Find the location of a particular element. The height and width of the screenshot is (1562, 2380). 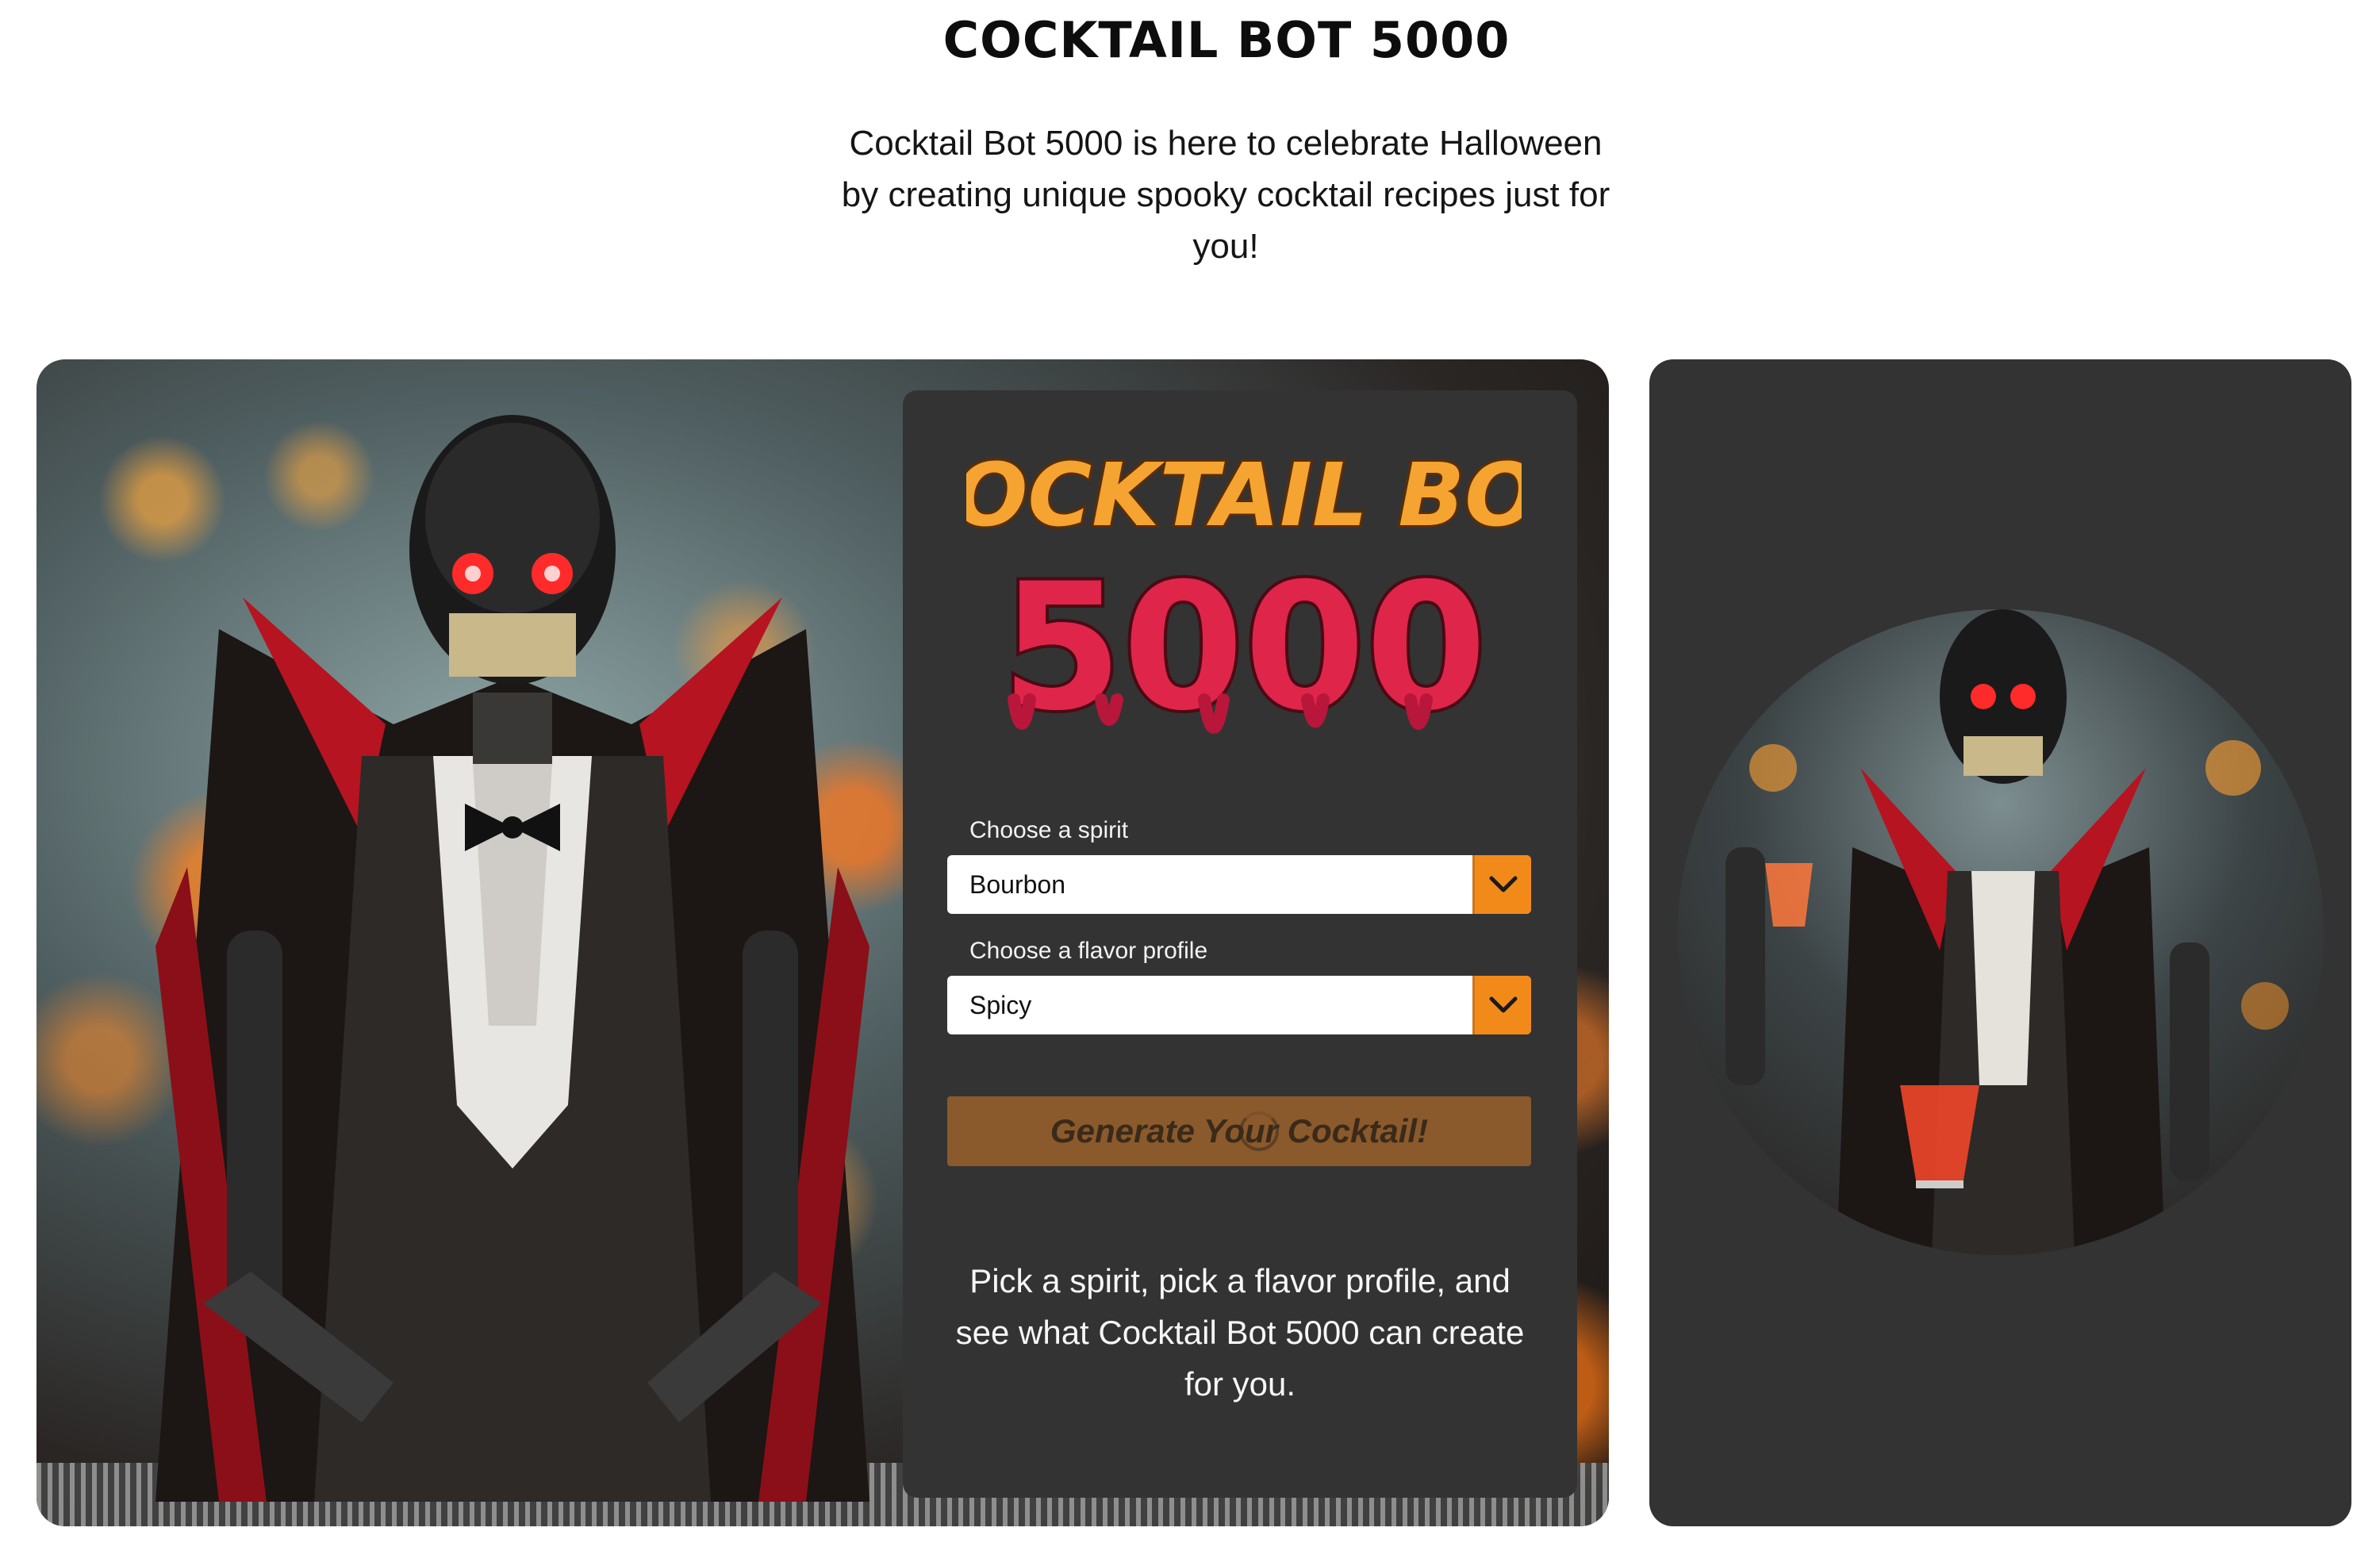

flavor-select: Spicy is located at coordinates (1239, 1005).